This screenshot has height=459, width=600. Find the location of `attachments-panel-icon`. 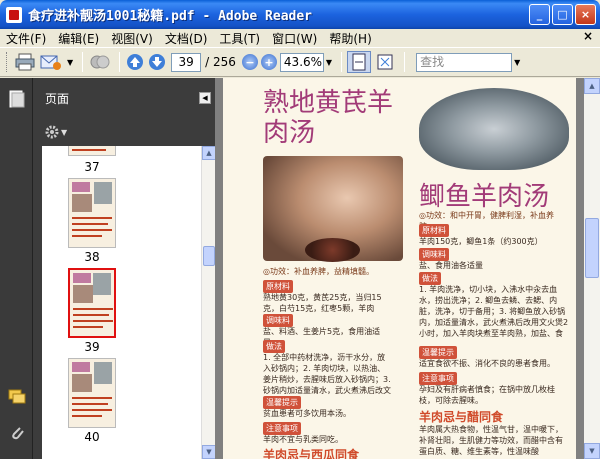

attachments-panel-icon is located at coordinates (17, 433).